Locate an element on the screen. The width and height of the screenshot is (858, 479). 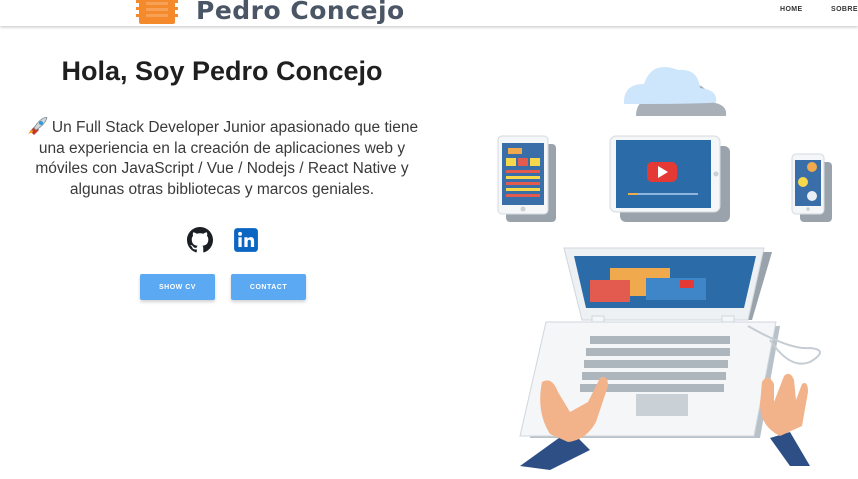
brand-name: Pedro Concejo is located at coordinates (300, 12).